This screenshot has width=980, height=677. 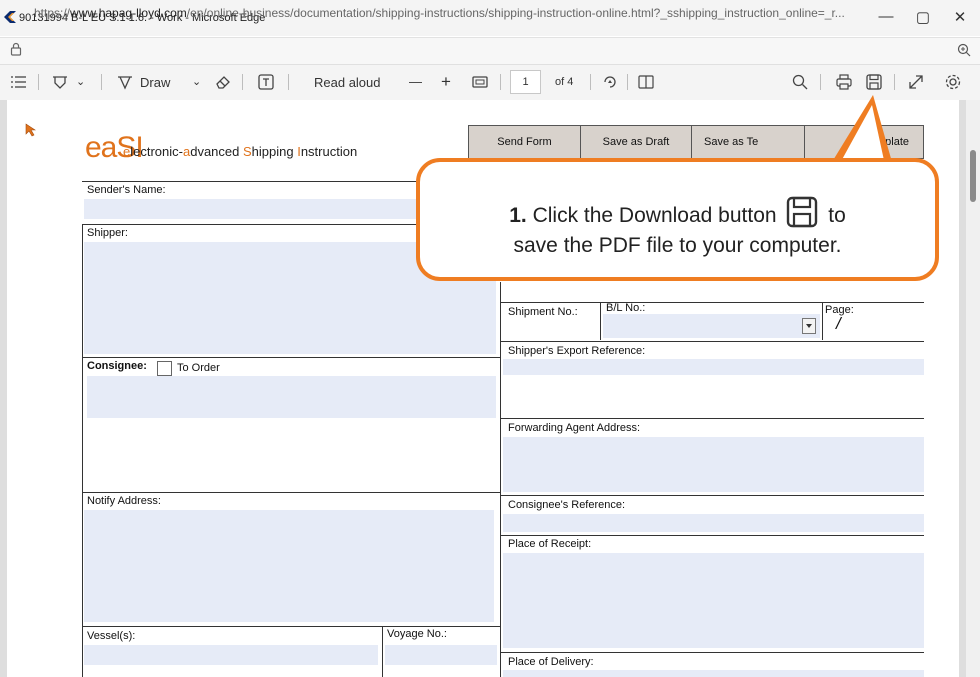 I want to click on bl-no-dropdown, so click(x=711, y=326).